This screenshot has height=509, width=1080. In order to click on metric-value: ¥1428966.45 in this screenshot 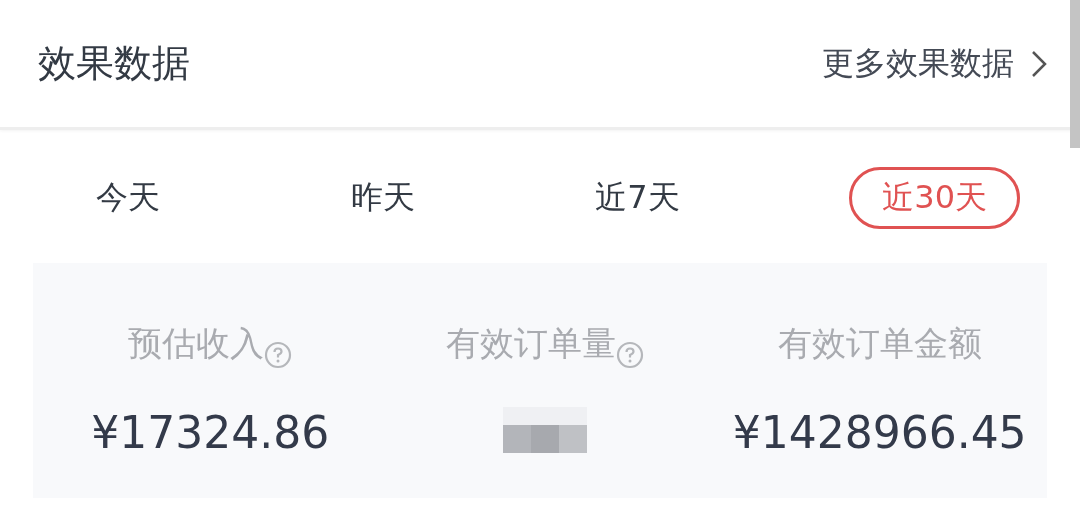, I will do `click(879, 433)`.